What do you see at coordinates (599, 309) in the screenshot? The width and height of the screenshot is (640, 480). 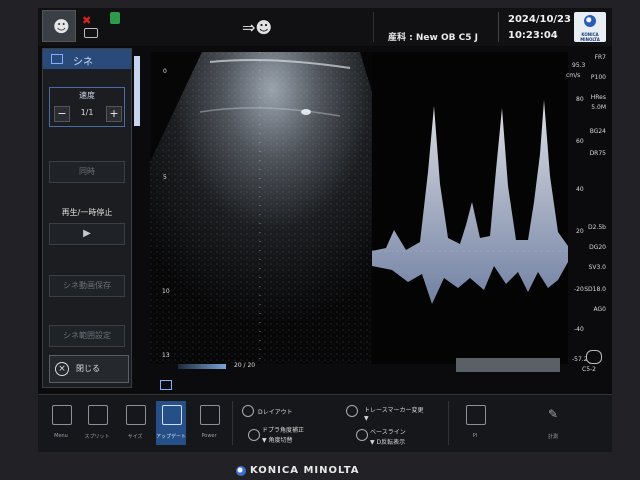 I see `param-ag: AG0` at bounding box center [599, 309].